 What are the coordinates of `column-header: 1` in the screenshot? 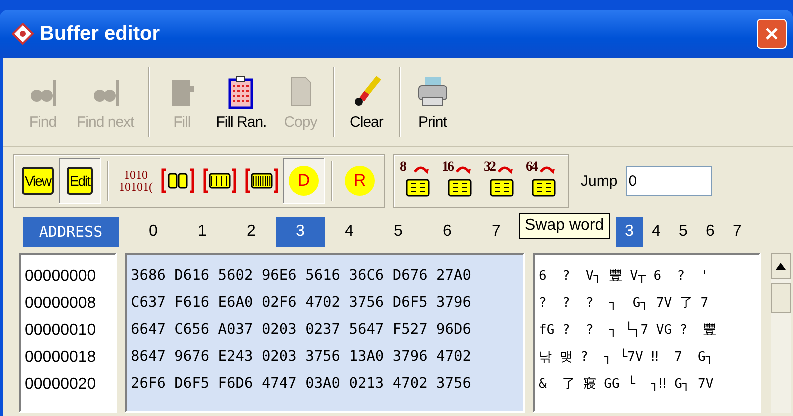 It's located at (202, 232).